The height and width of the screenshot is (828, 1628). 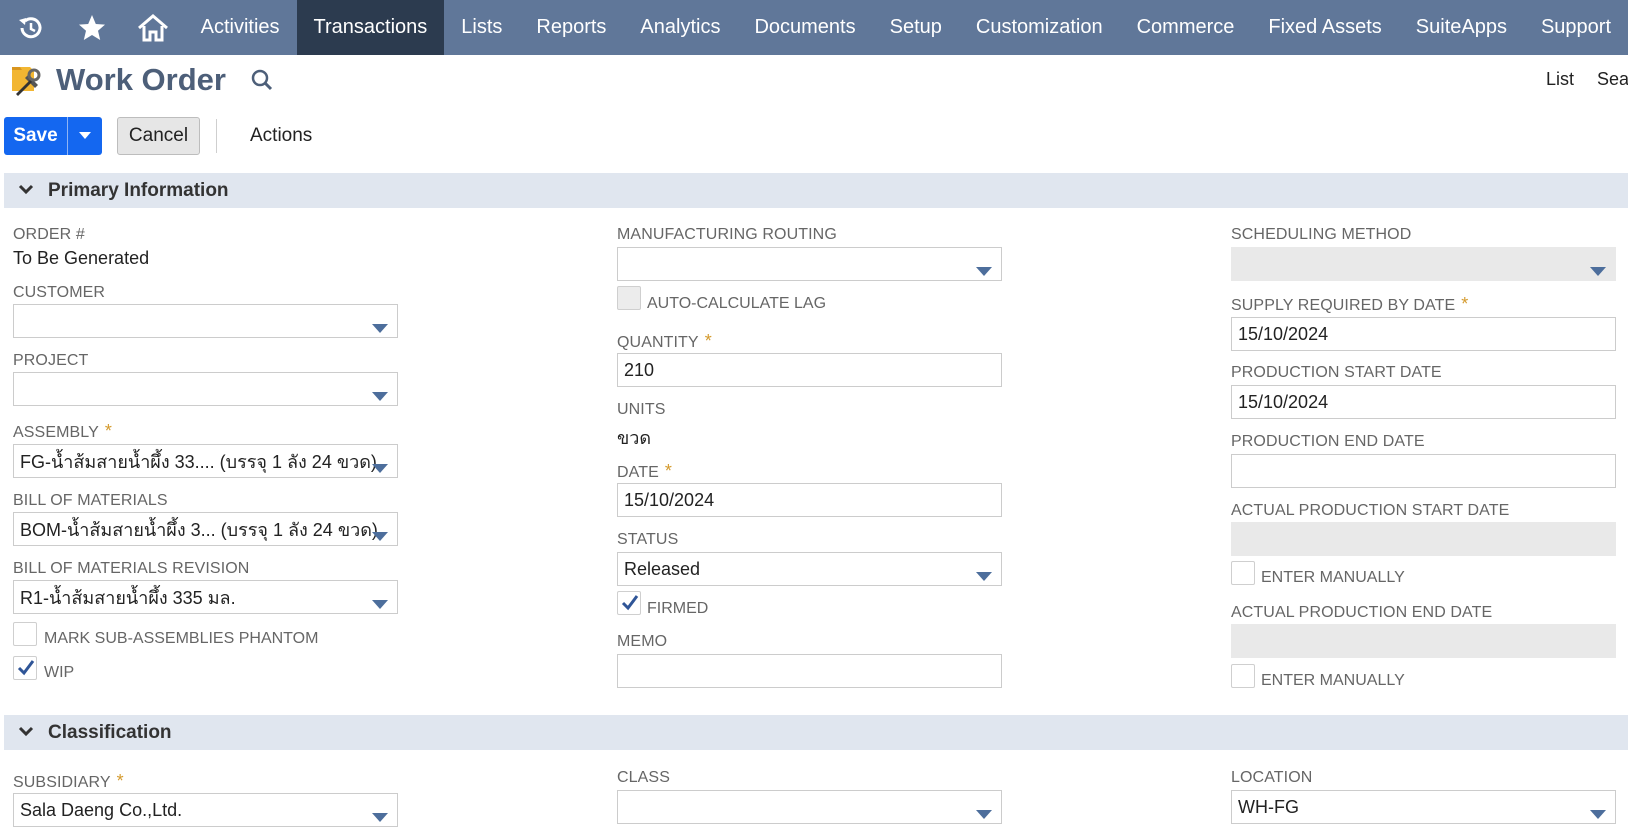 I want to click on location-select: WH-FG, so click(x=1423, y=807).